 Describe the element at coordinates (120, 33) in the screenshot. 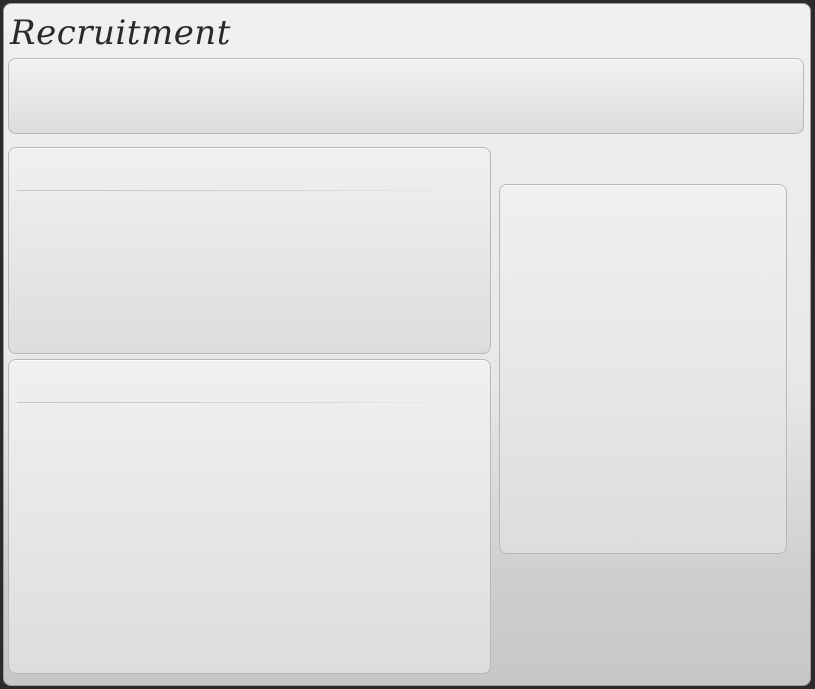

I see `page-title: Recruitment` at that location.